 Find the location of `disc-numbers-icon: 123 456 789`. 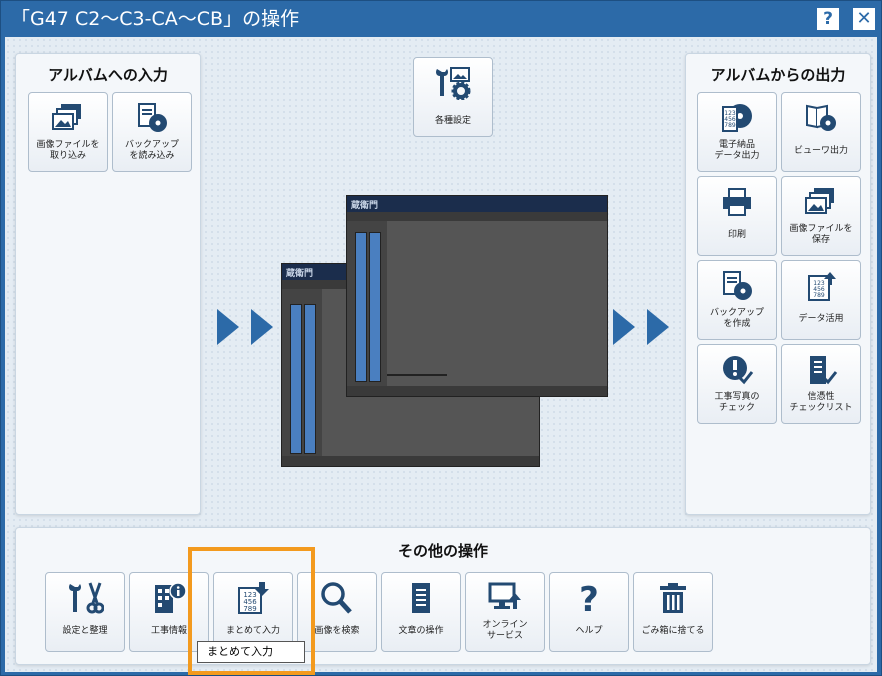

disc-numbers-icon: 123 456 789 is located at coordinates (737, 118).